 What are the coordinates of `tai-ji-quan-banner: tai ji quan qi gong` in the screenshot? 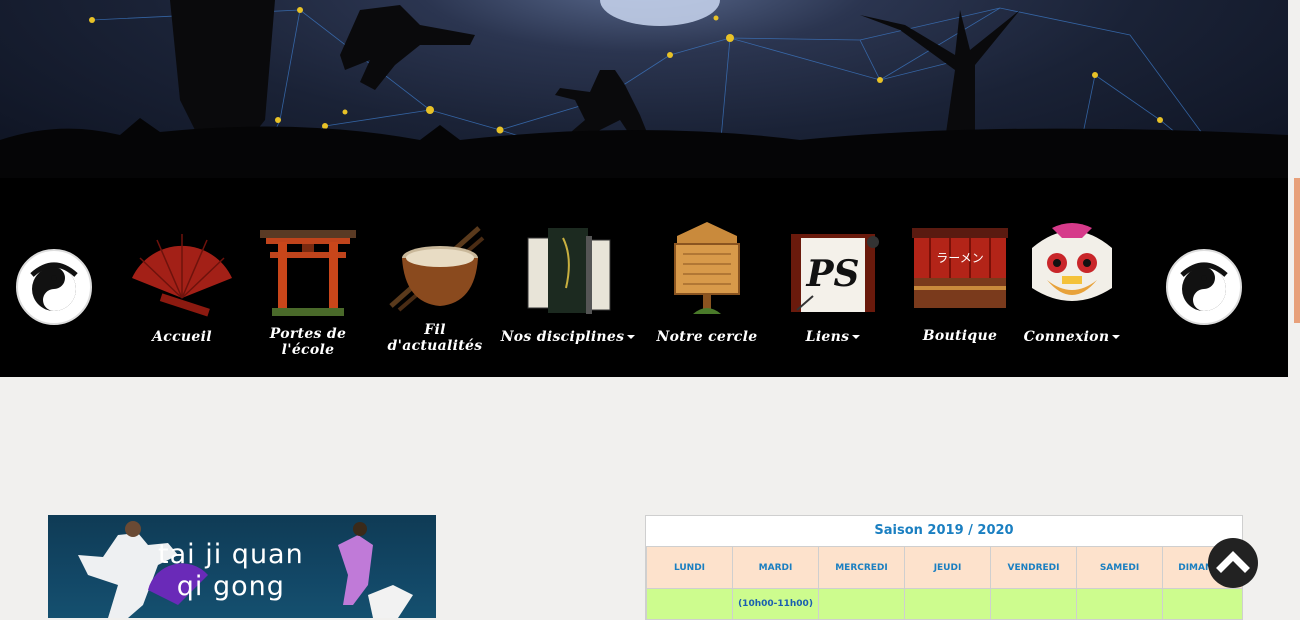 It's located at (242, 566).